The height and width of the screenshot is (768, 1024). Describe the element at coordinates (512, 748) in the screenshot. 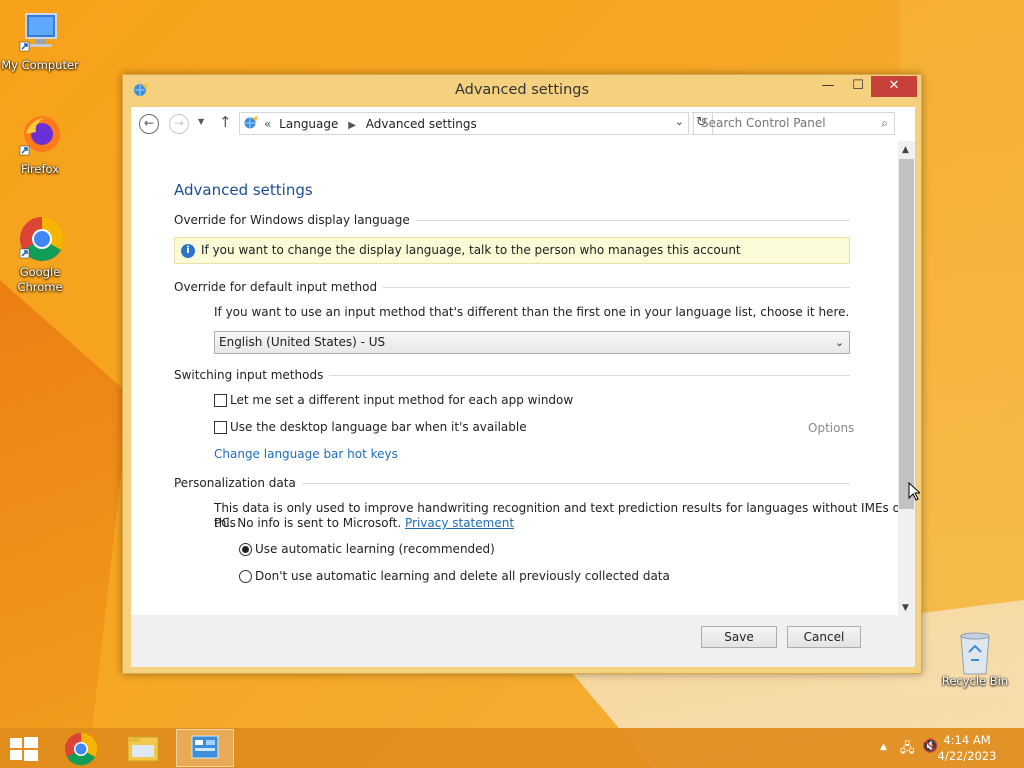

I see `taskbar: ▲ 🖧 🔇 4:14 AM 4/22/2023` at that location.